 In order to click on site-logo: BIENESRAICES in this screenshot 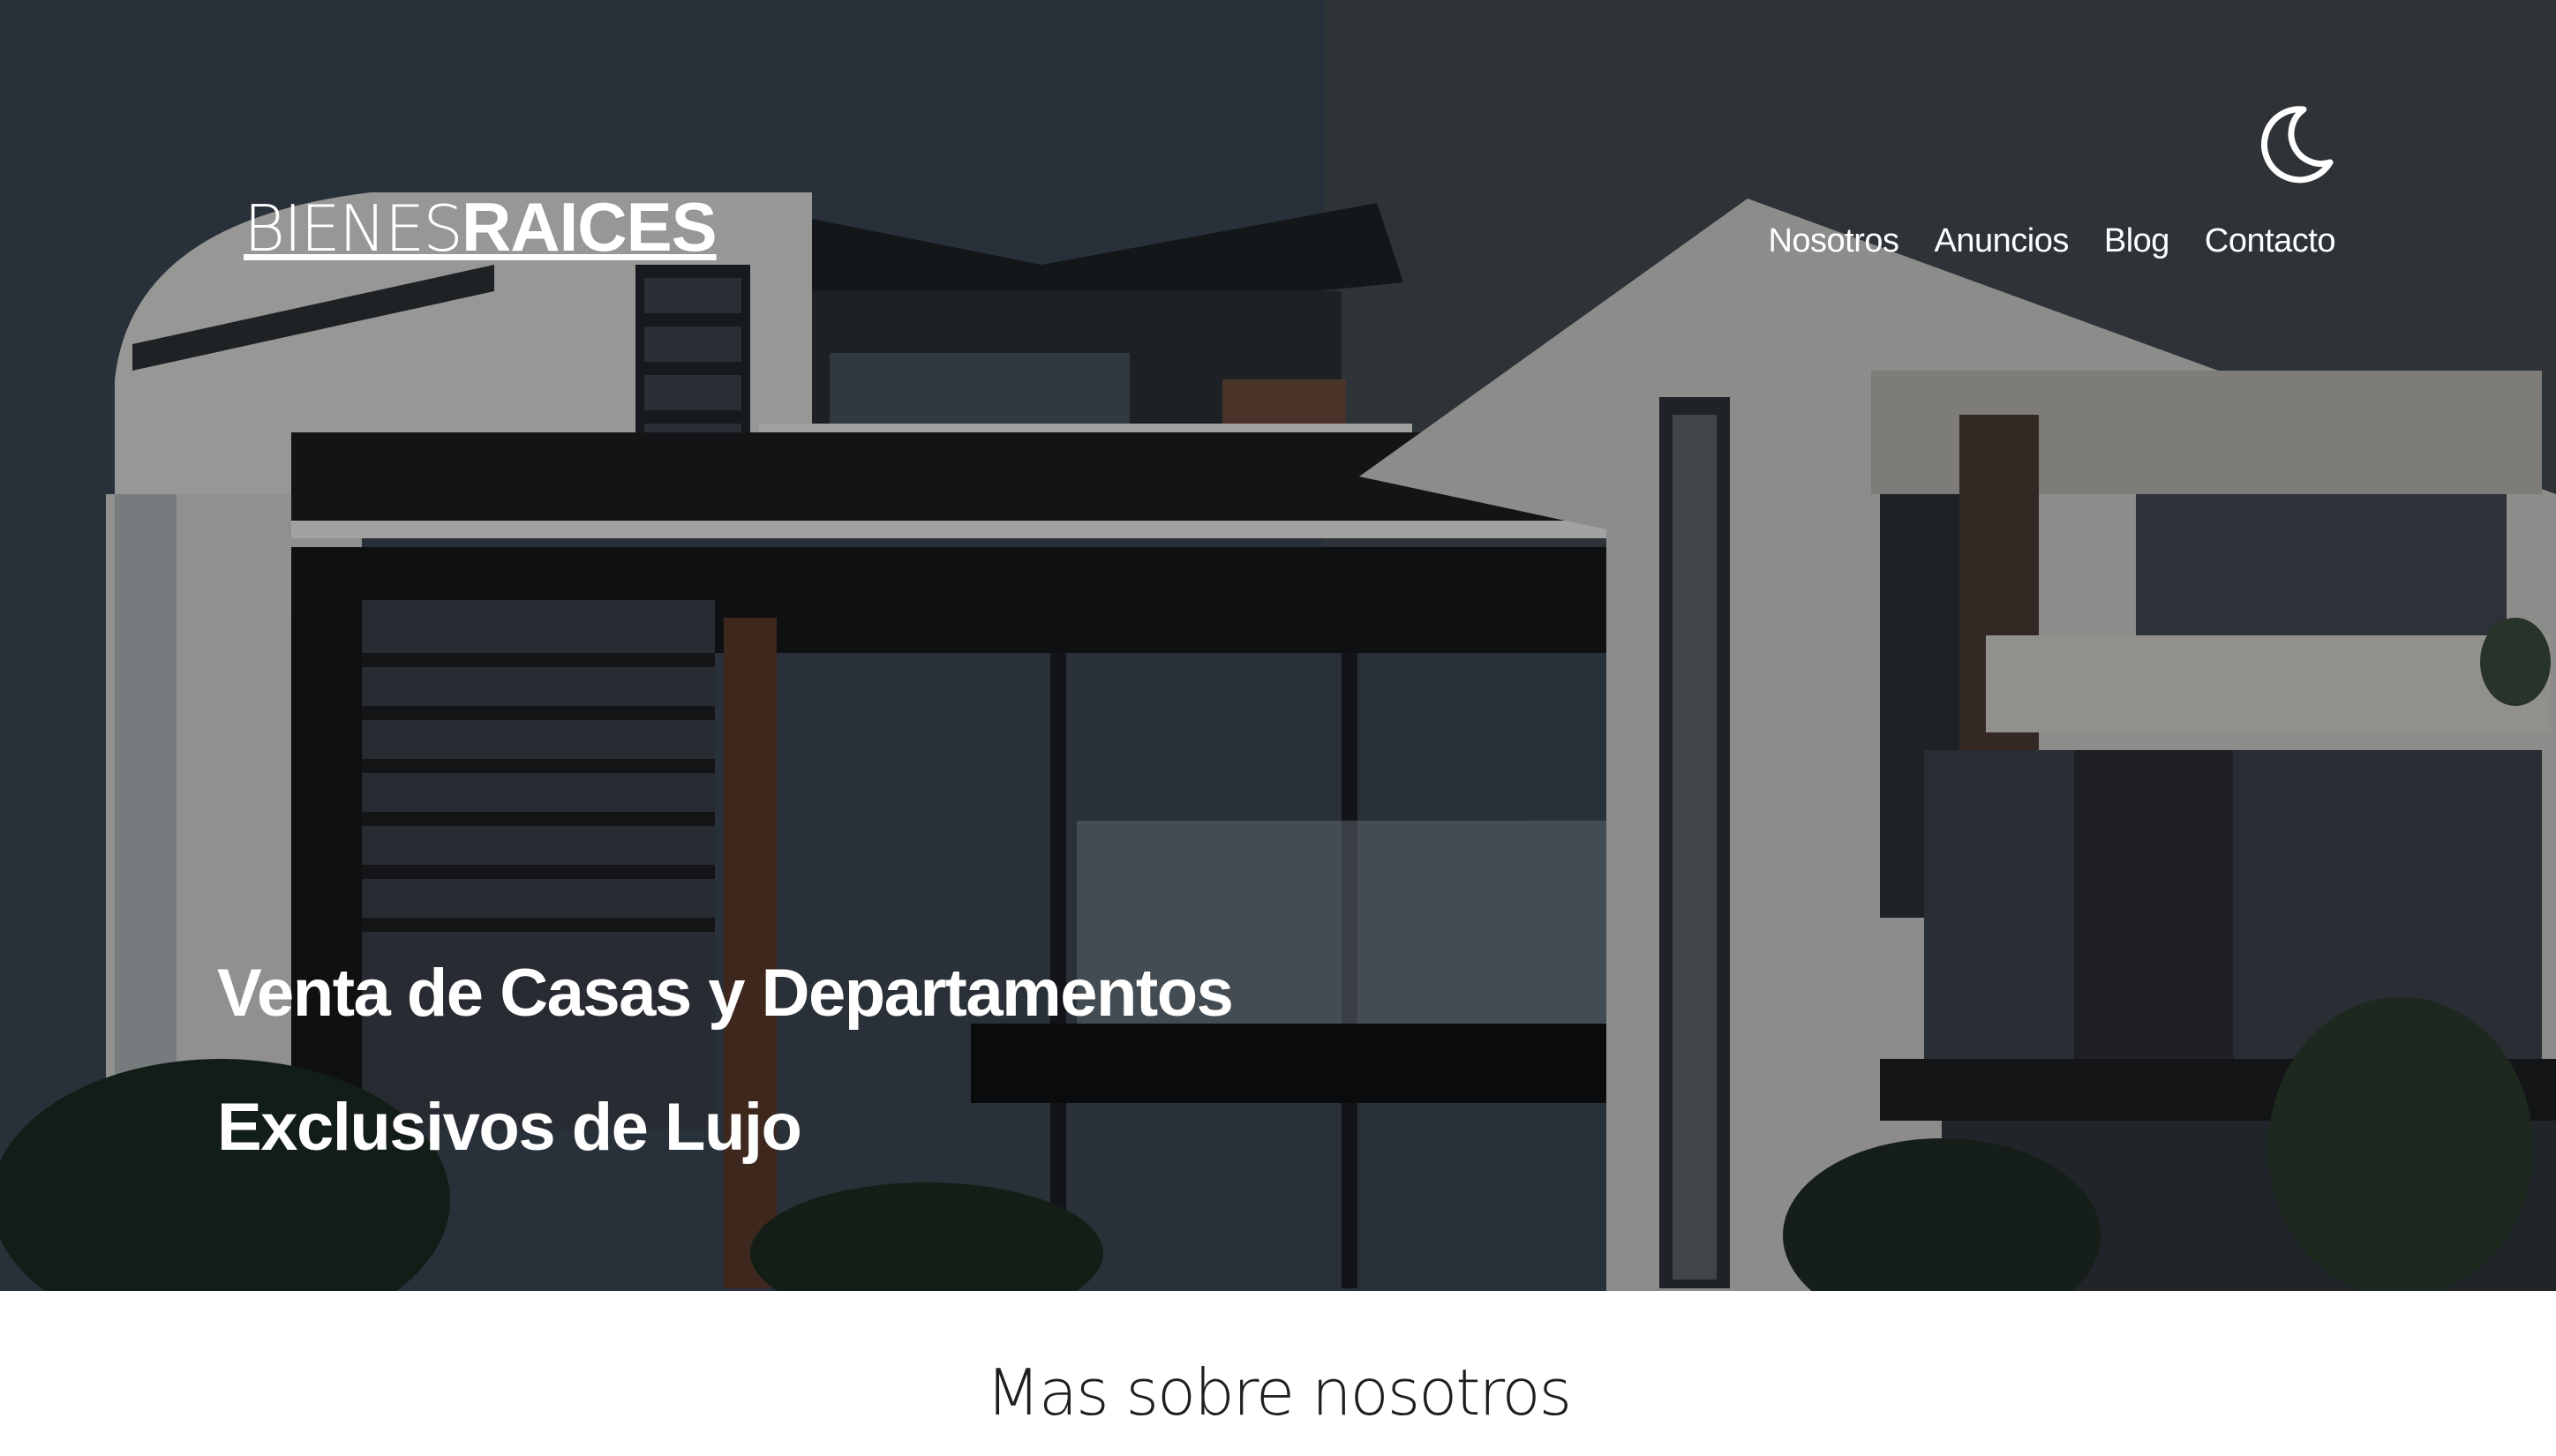, I will do `click(481, 226)`.